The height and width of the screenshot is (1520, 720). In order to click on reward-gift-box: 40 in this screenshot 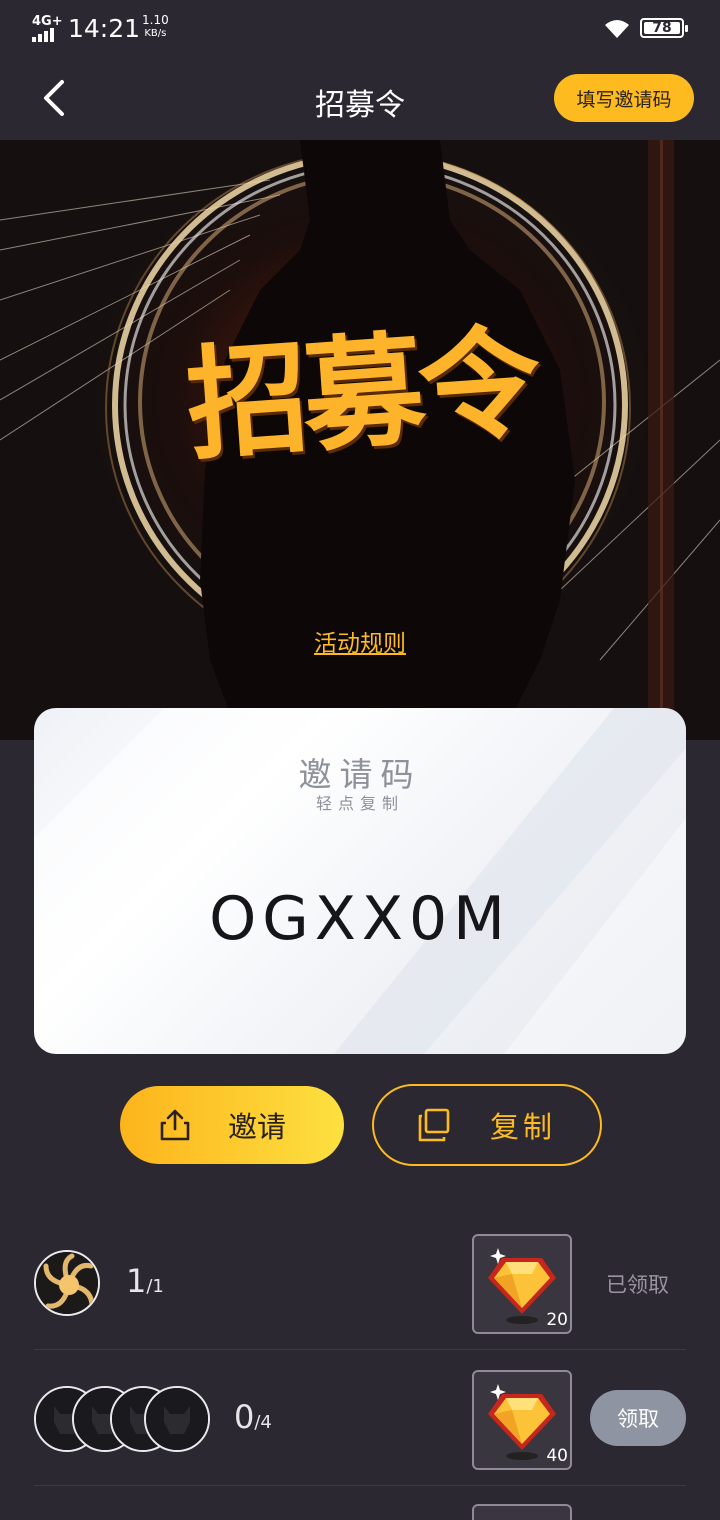, I will do `click(522, 1420)`.